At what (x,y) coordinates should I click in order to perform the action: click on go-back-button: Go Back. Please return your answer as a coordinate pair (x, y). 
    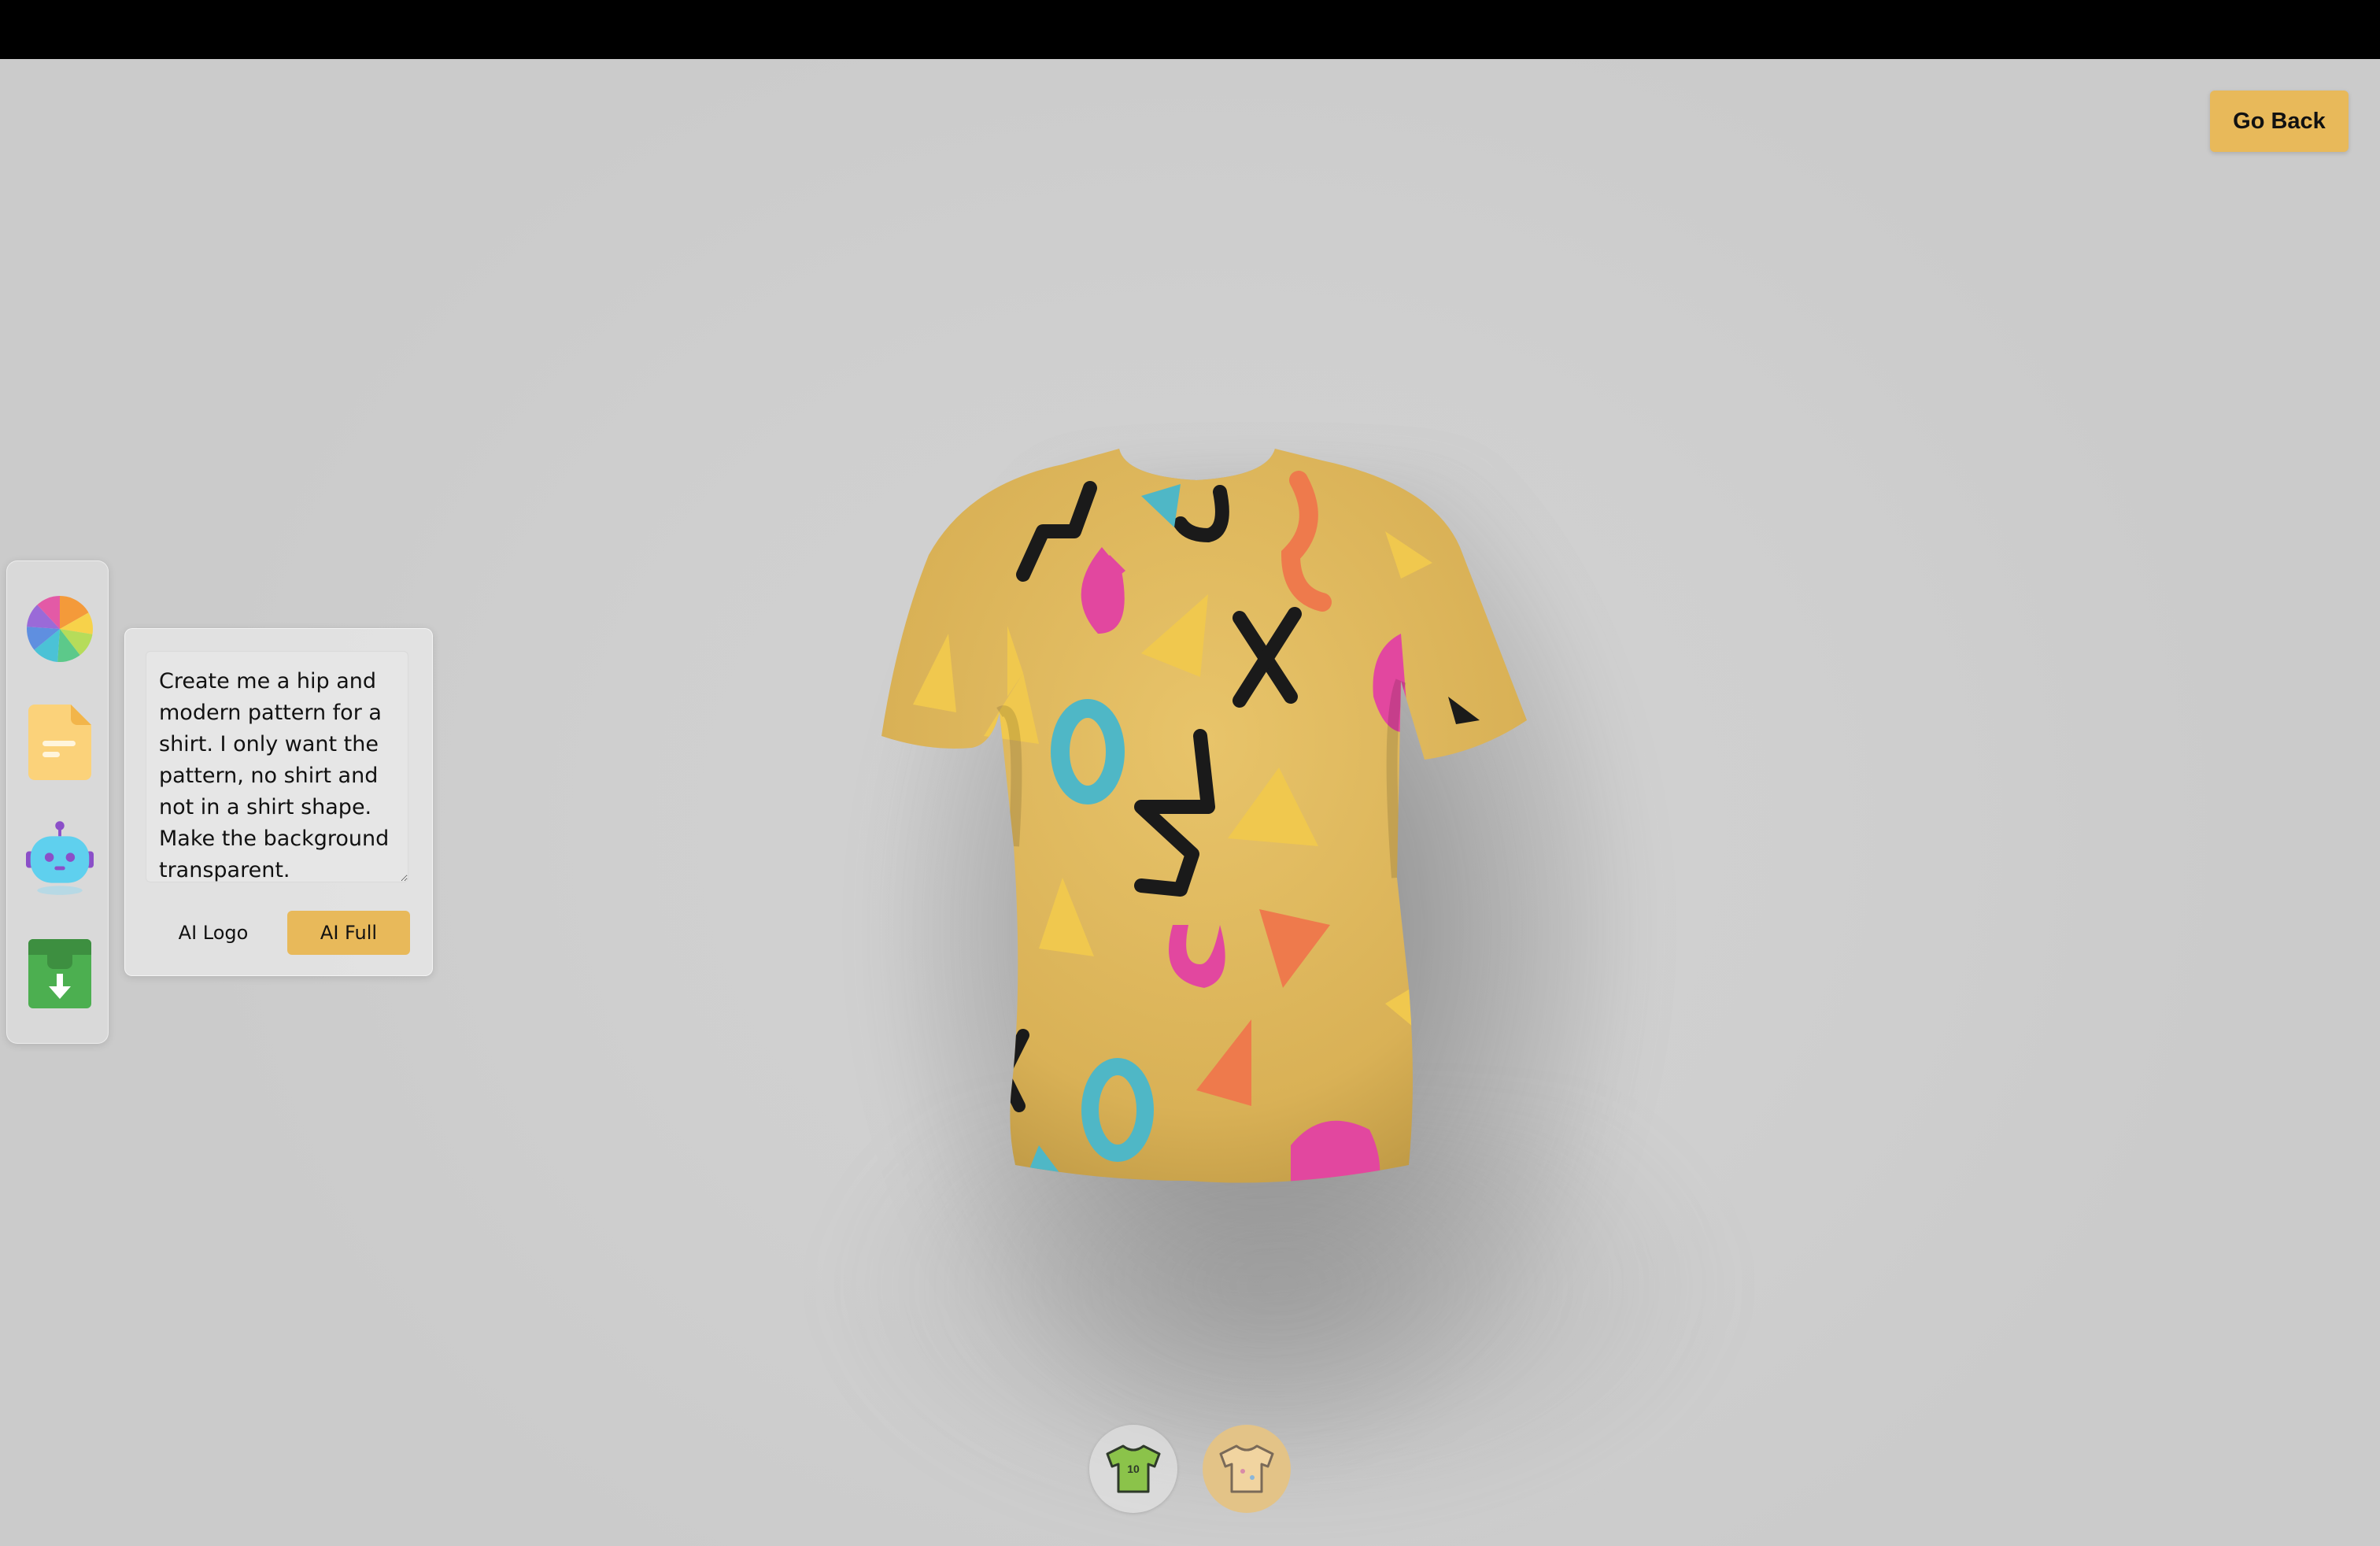
    Looking at the image, I should click on (2279, 121).